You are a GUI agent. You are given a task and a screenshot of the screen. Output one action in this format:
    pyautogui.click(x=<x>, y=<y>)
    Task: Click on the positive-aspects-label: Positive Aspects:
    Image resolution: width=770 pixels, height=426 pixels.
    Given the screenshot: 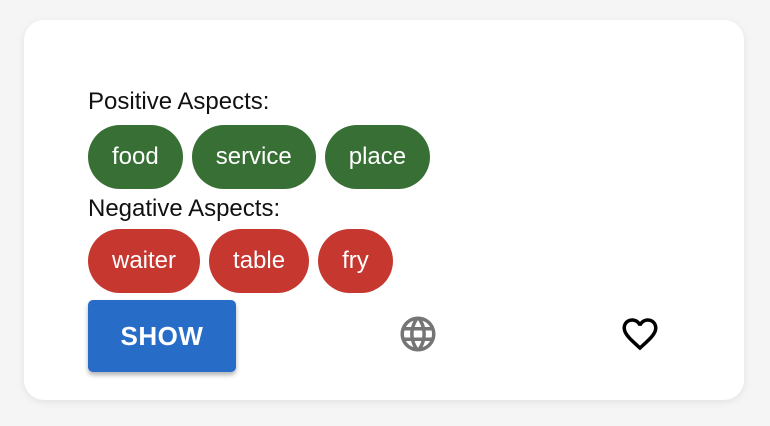 What is the action you would take?
    pyautogui.click(x=179, y=101)
    